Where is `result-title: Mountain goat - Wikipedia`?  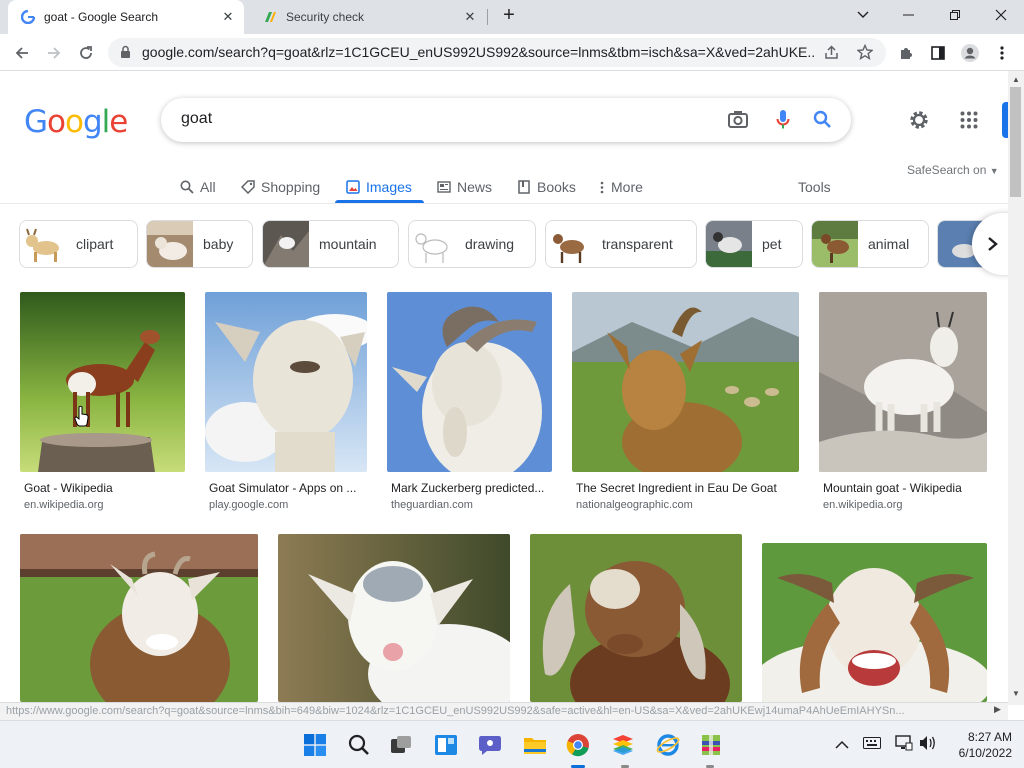 result-title: Mountain goat - Wikipedia is located at coordinates (905, 488).